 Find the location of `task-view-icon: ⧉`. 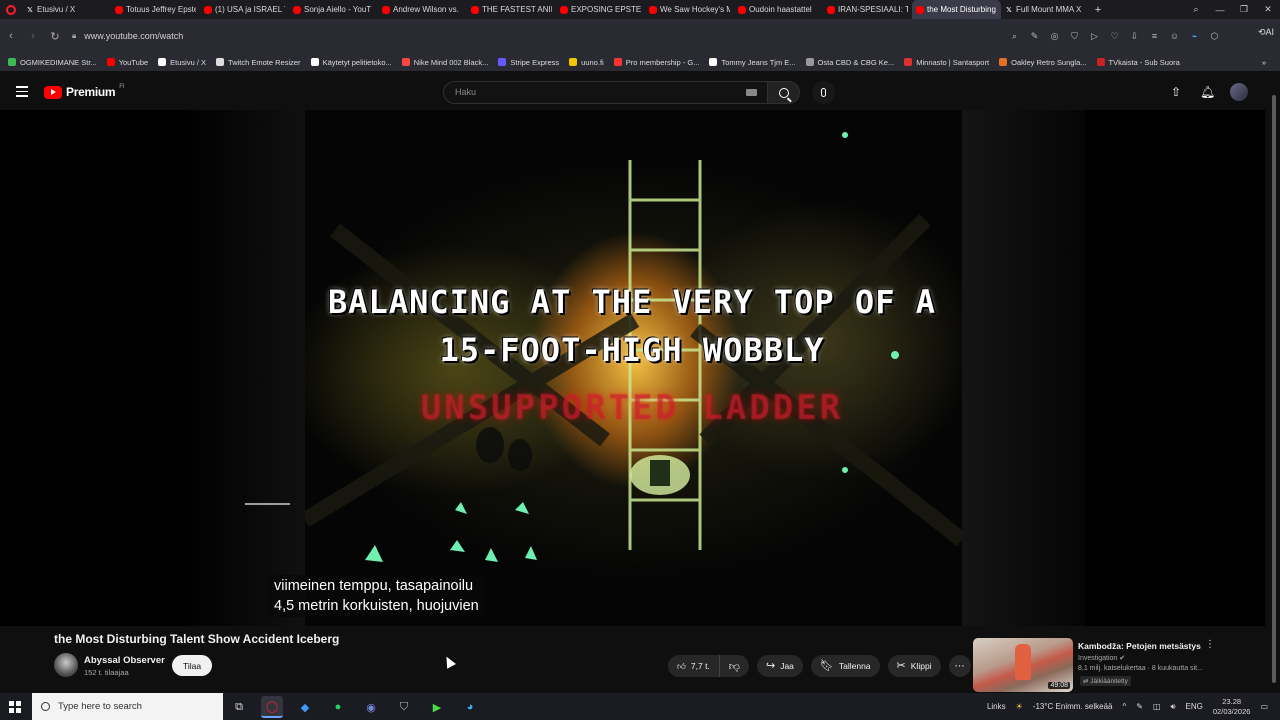

task-view-icon: ⧉ is located at coordinates (239, 707).